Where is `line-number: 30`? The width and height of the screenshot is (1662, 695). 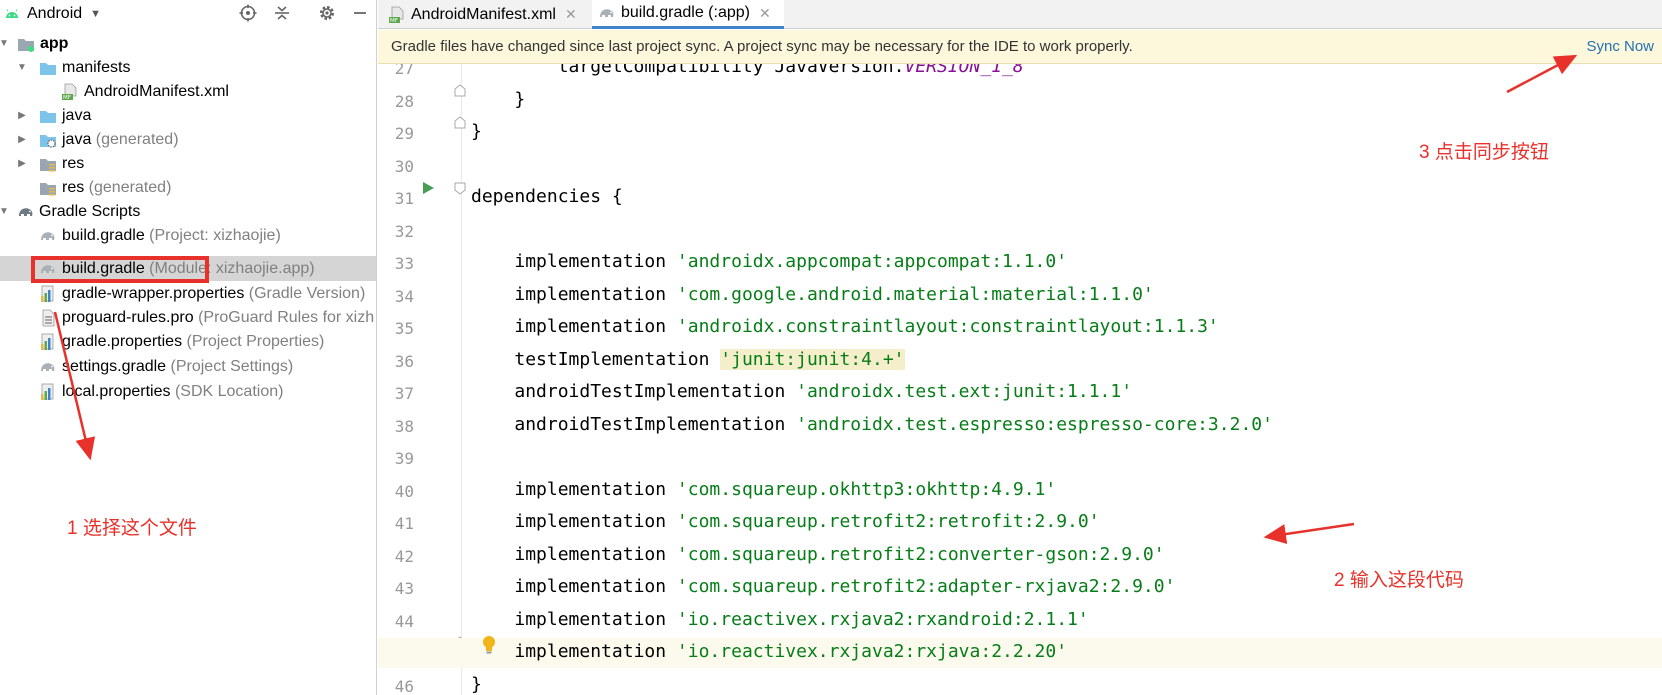 line-number: 30 is located at coordinates (404, 166).